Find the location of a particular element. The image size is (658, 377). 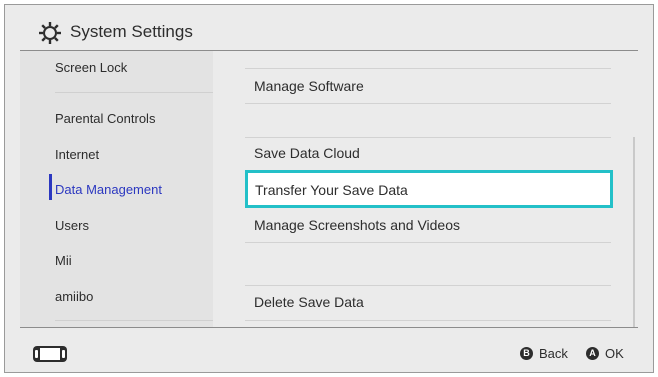

b-button-icon: B is located at coordinates (526, 353).